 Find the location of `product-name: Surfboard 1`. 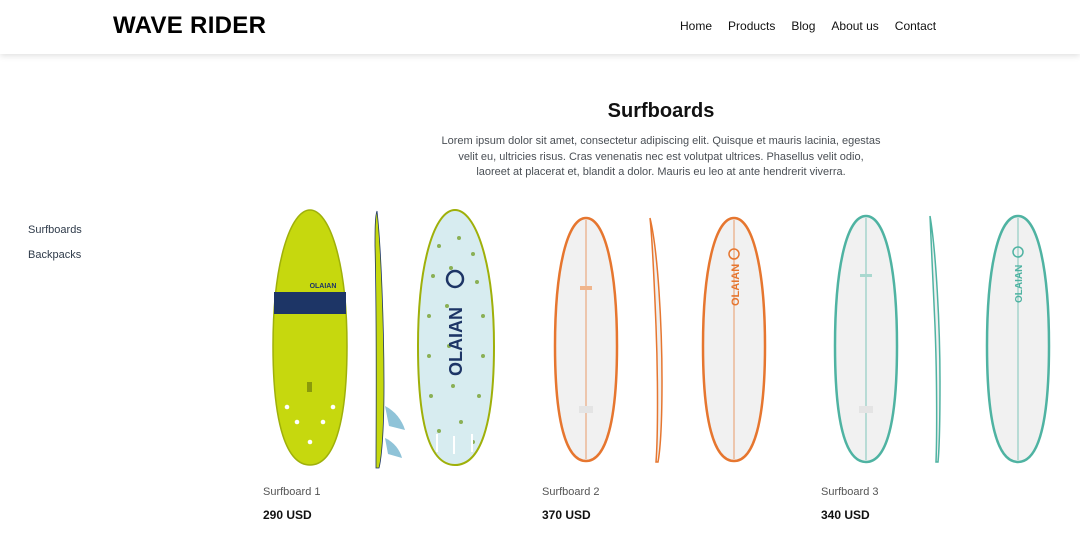

product-name: Surfboard 1 is located at coordinates (291, 492).